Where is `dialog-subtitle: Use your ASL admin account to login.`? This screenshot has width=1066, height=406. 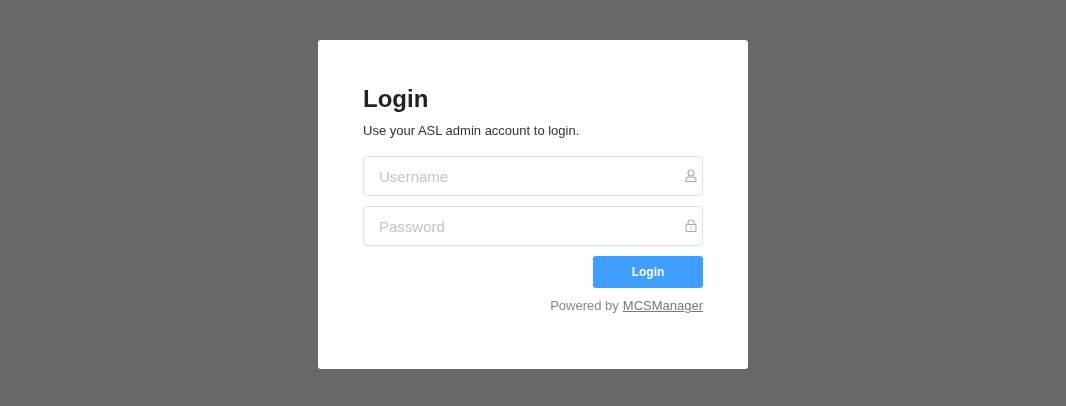 dialog-subtitle: Use your ASL admin account to login. is located at coordinates (472, 130).